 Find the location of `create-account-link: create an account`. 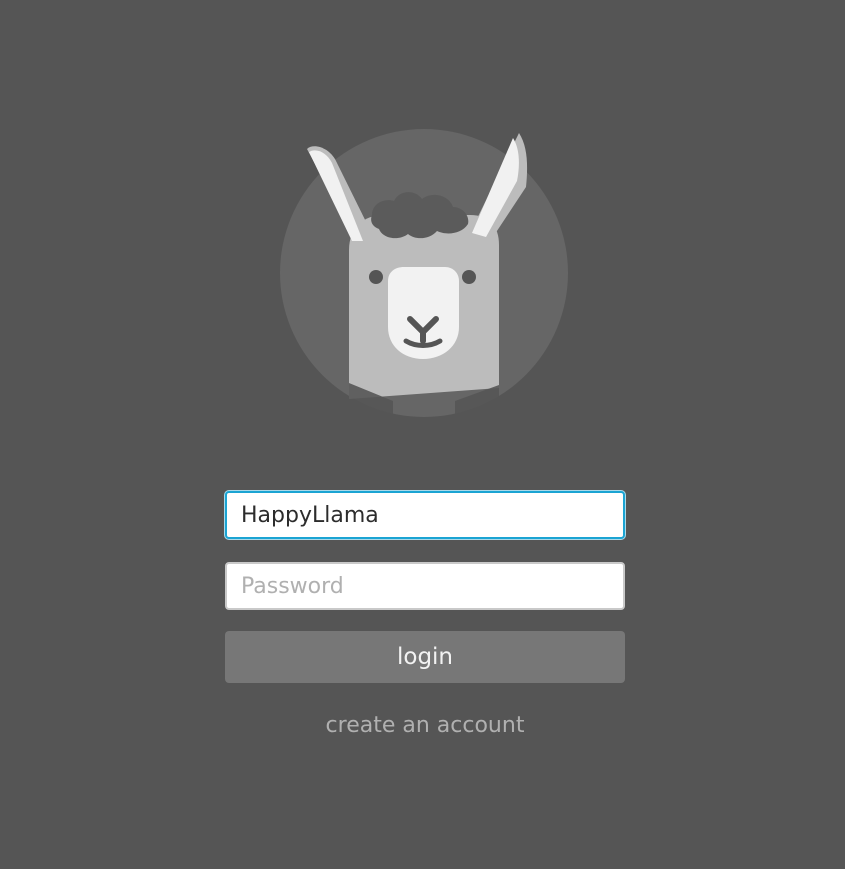

create-account-link: create an account is located at coordinates (425, 725).